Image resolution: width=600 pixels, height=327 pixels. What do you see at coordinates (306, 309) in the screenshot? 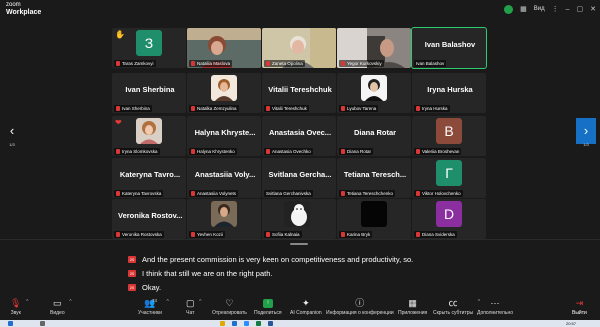
I see `ai-companion-button: ✦ AI Companion` at bounding box center [306, 309].